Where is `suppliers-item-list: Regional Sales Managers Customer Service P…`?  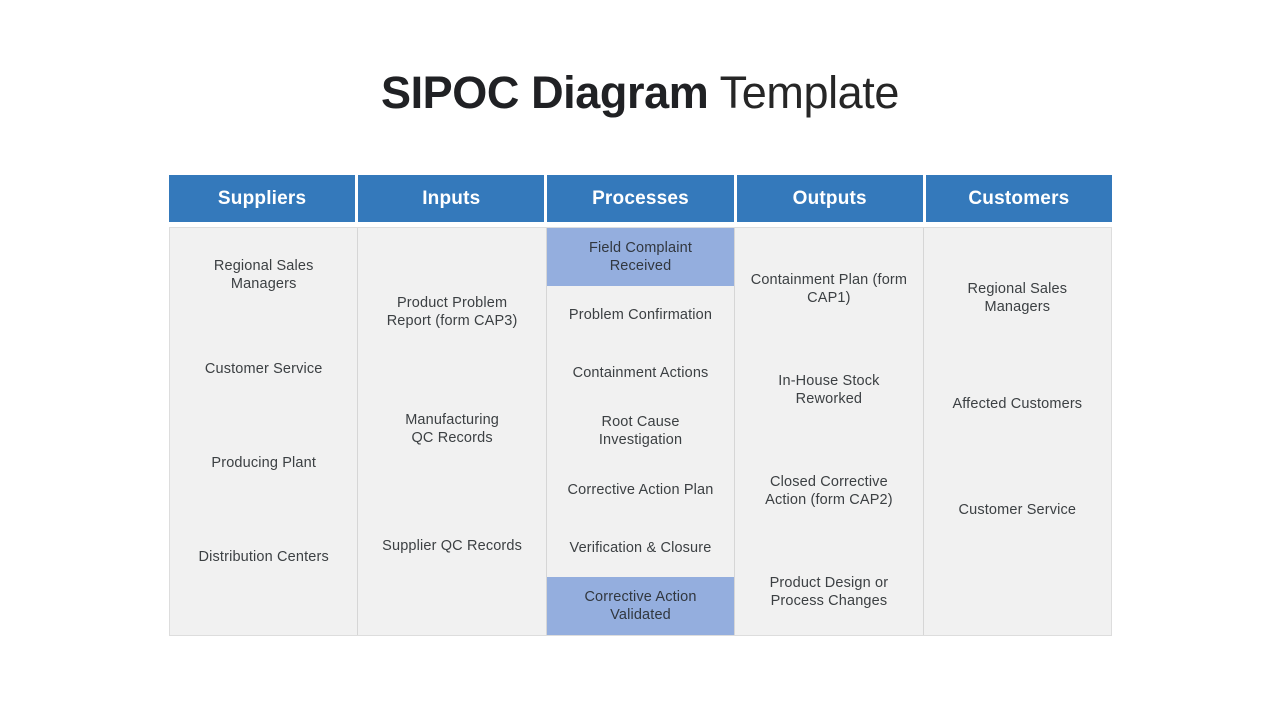
suppliers-item-list: Regional Sales Managers Customer Service P… is located at coordinates (263, 431).